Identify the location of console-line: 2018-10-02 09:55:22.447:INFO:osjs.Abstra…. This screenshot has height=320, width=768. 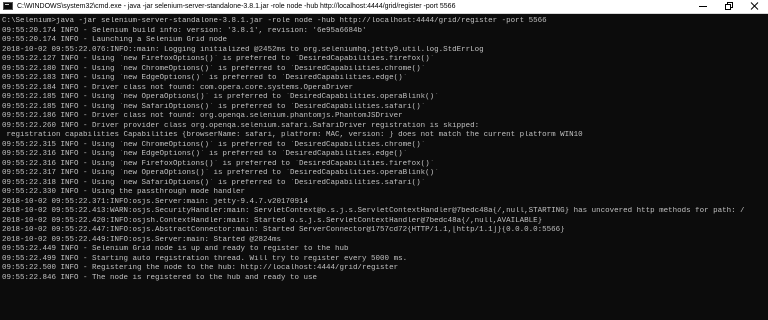
(283, 230).